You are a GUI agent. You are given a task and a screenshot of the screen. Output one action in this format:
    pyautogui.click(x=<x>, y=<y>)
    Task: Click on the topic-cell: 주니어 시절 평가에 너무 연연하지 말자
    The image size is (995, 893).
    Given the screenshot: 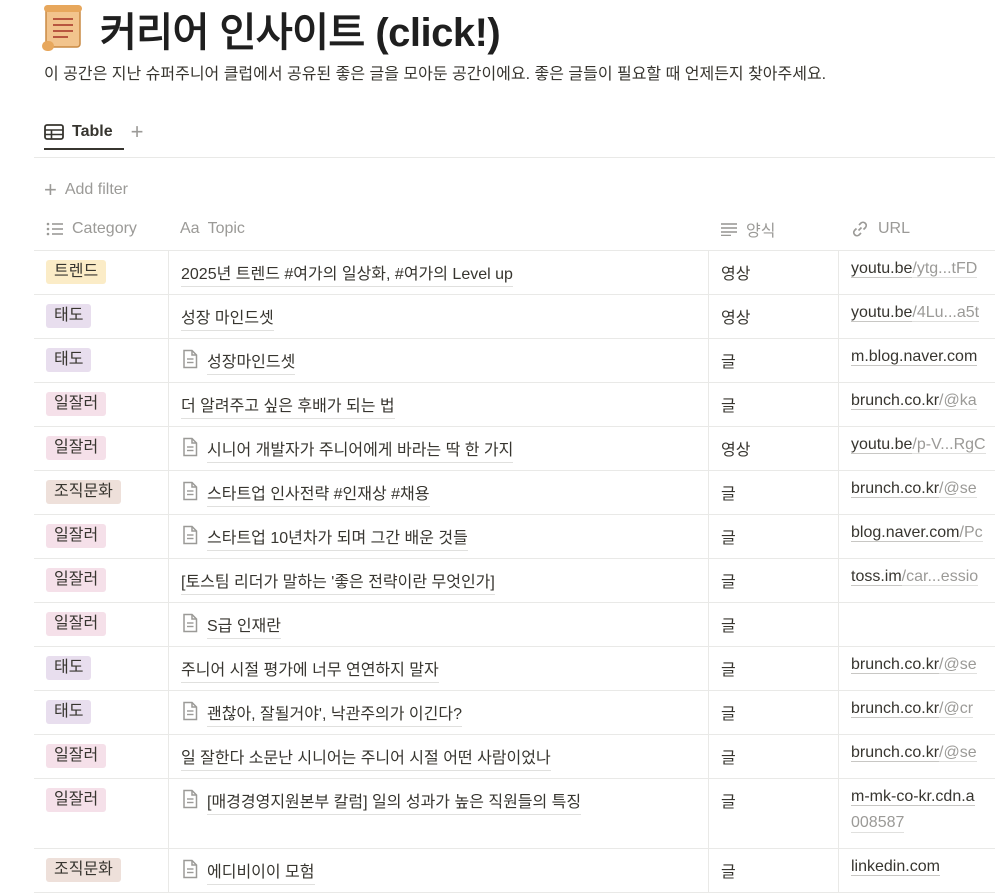 What is the action you would take?
    pyautogui.click(x=438, y=668)
    